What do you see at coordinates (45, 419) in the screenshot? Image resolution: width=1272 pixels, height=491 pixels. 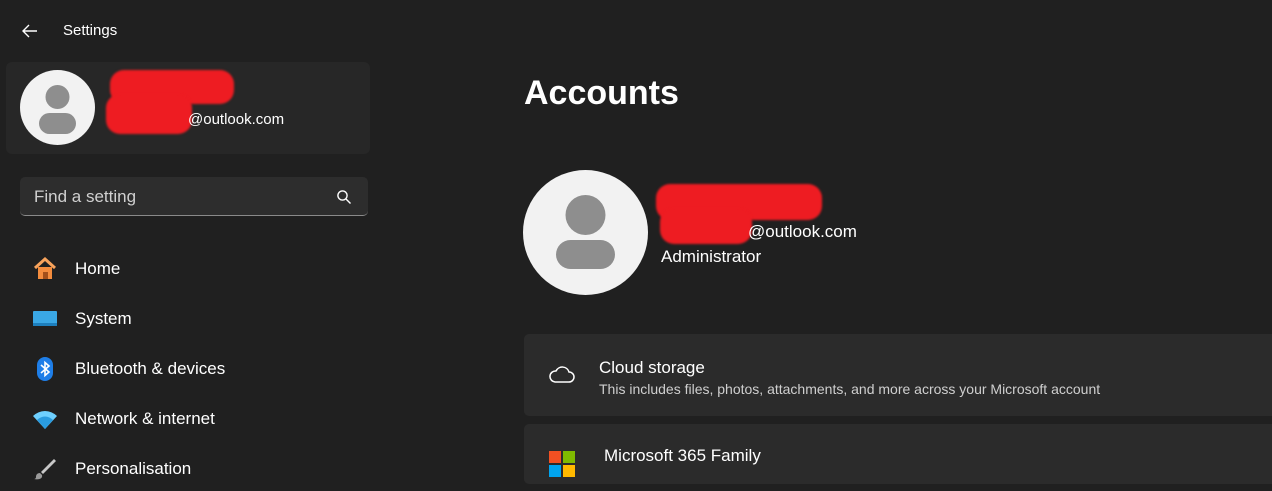 I see `wifi-icon` at bounding box center [45, 419].